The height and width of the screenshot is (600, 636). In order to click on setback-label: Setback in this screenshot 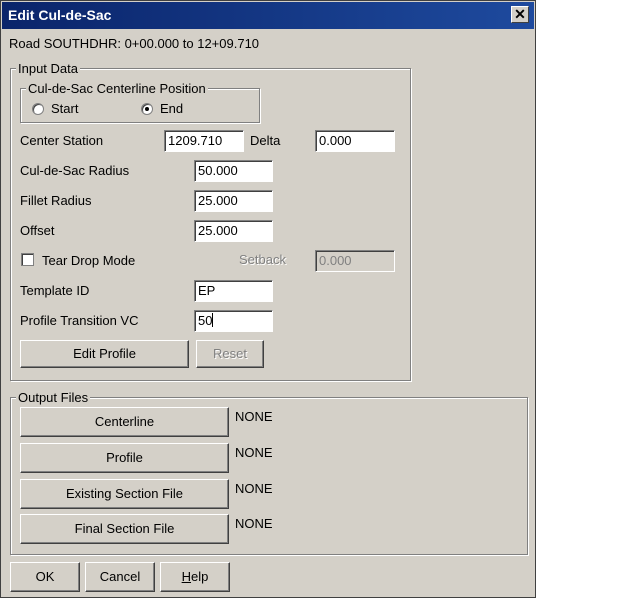, I will do `click(262, 259)`.